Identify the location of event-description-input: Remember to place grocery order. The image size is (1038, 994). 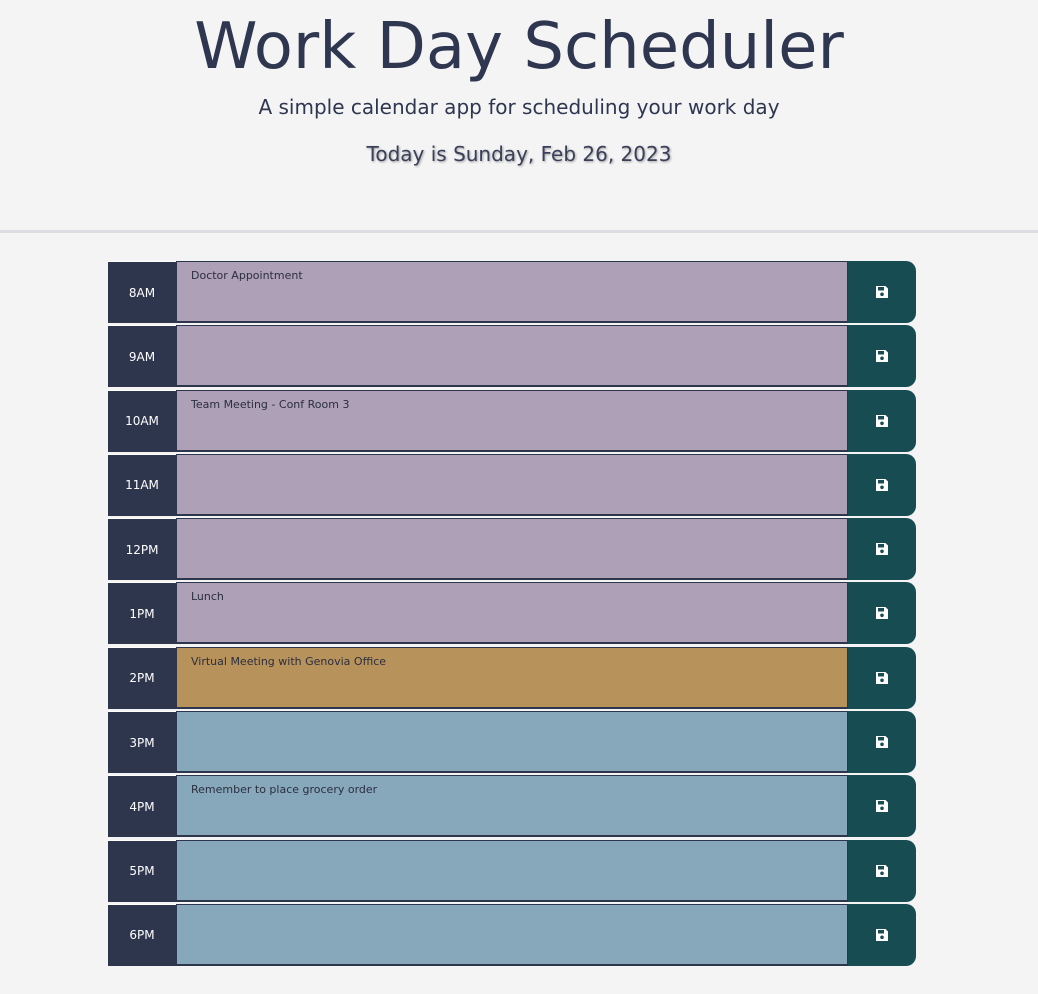
(512, 806).